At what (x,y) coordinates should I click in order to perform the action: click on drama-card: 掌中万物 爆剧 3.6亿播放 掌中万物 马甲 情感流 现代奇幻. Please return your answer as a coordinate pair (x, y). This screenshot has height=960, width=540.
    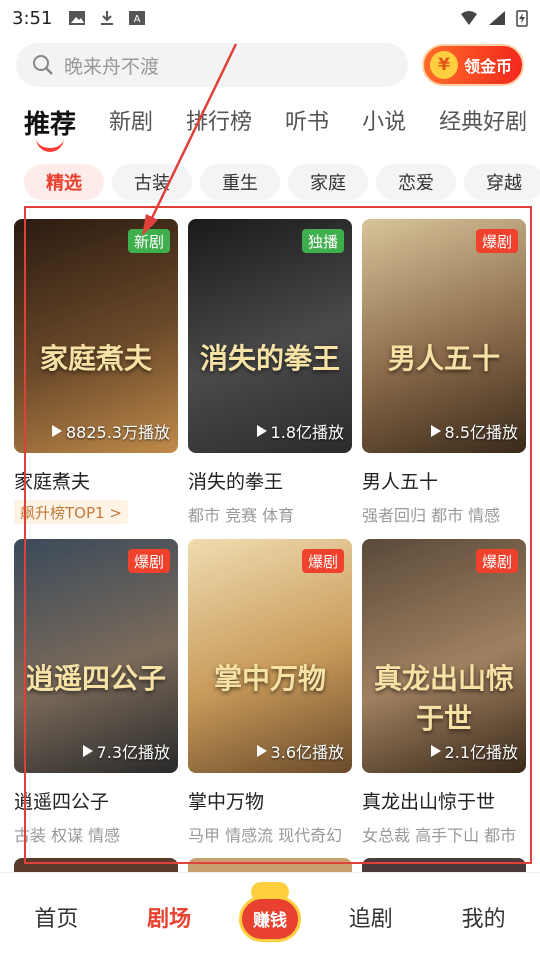
    Looking at the image, I should click on (270, 699).